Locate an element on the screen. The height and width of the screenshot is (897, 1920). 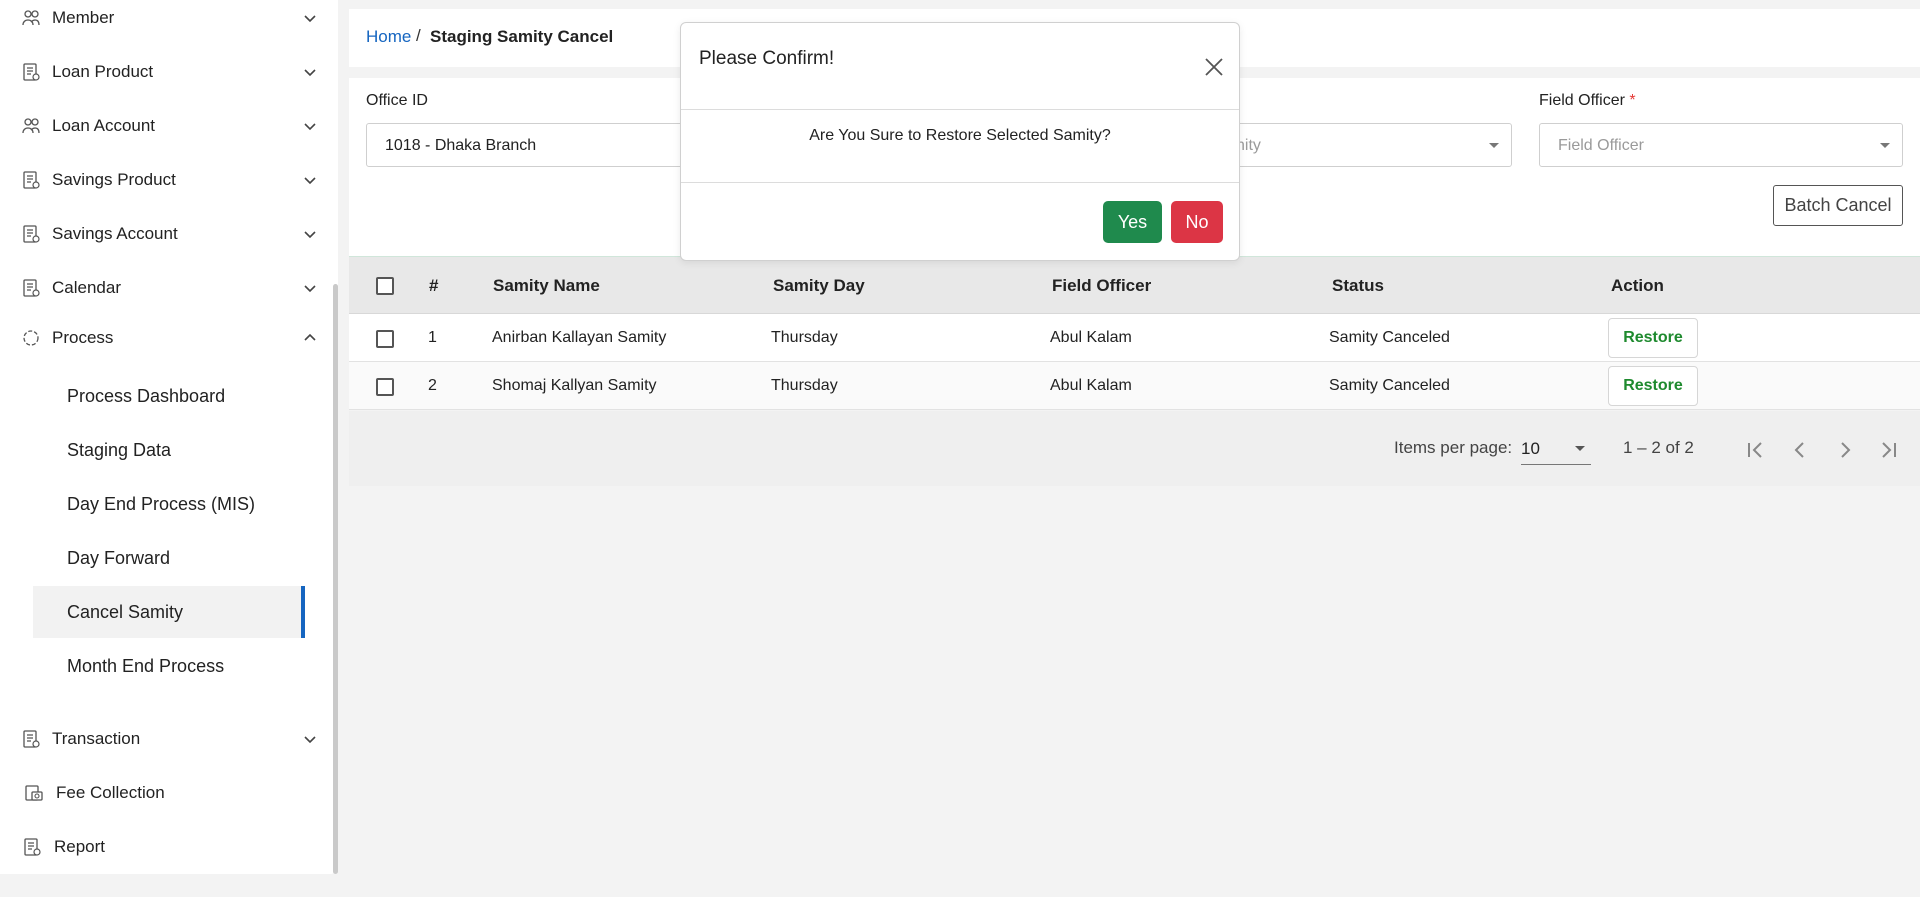
fee-icon is located at coordinates (34, 793).